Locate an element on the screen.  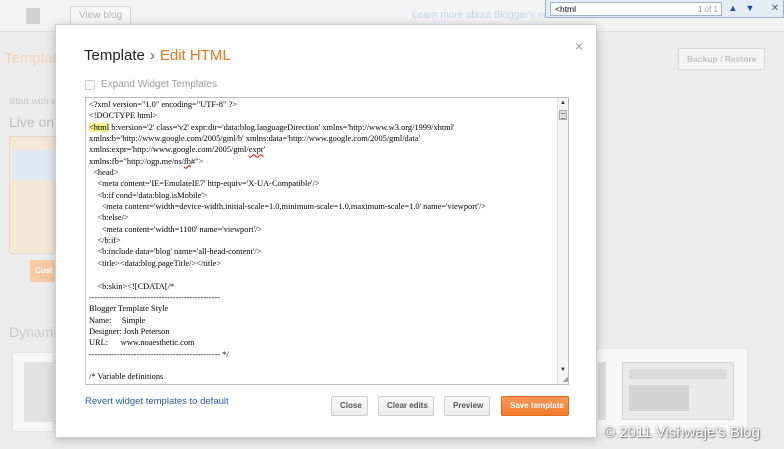
code-line: xmlns:fb="http://ogp.me/ns/fb#"> is located at coordinates (146, 161).